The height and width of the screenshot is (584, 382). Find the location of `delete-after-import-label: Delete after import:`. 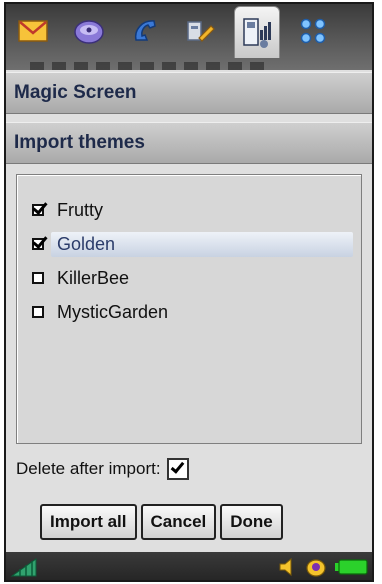

delete-after-import-label: Delete after import: is located at coordinates (88, 468).